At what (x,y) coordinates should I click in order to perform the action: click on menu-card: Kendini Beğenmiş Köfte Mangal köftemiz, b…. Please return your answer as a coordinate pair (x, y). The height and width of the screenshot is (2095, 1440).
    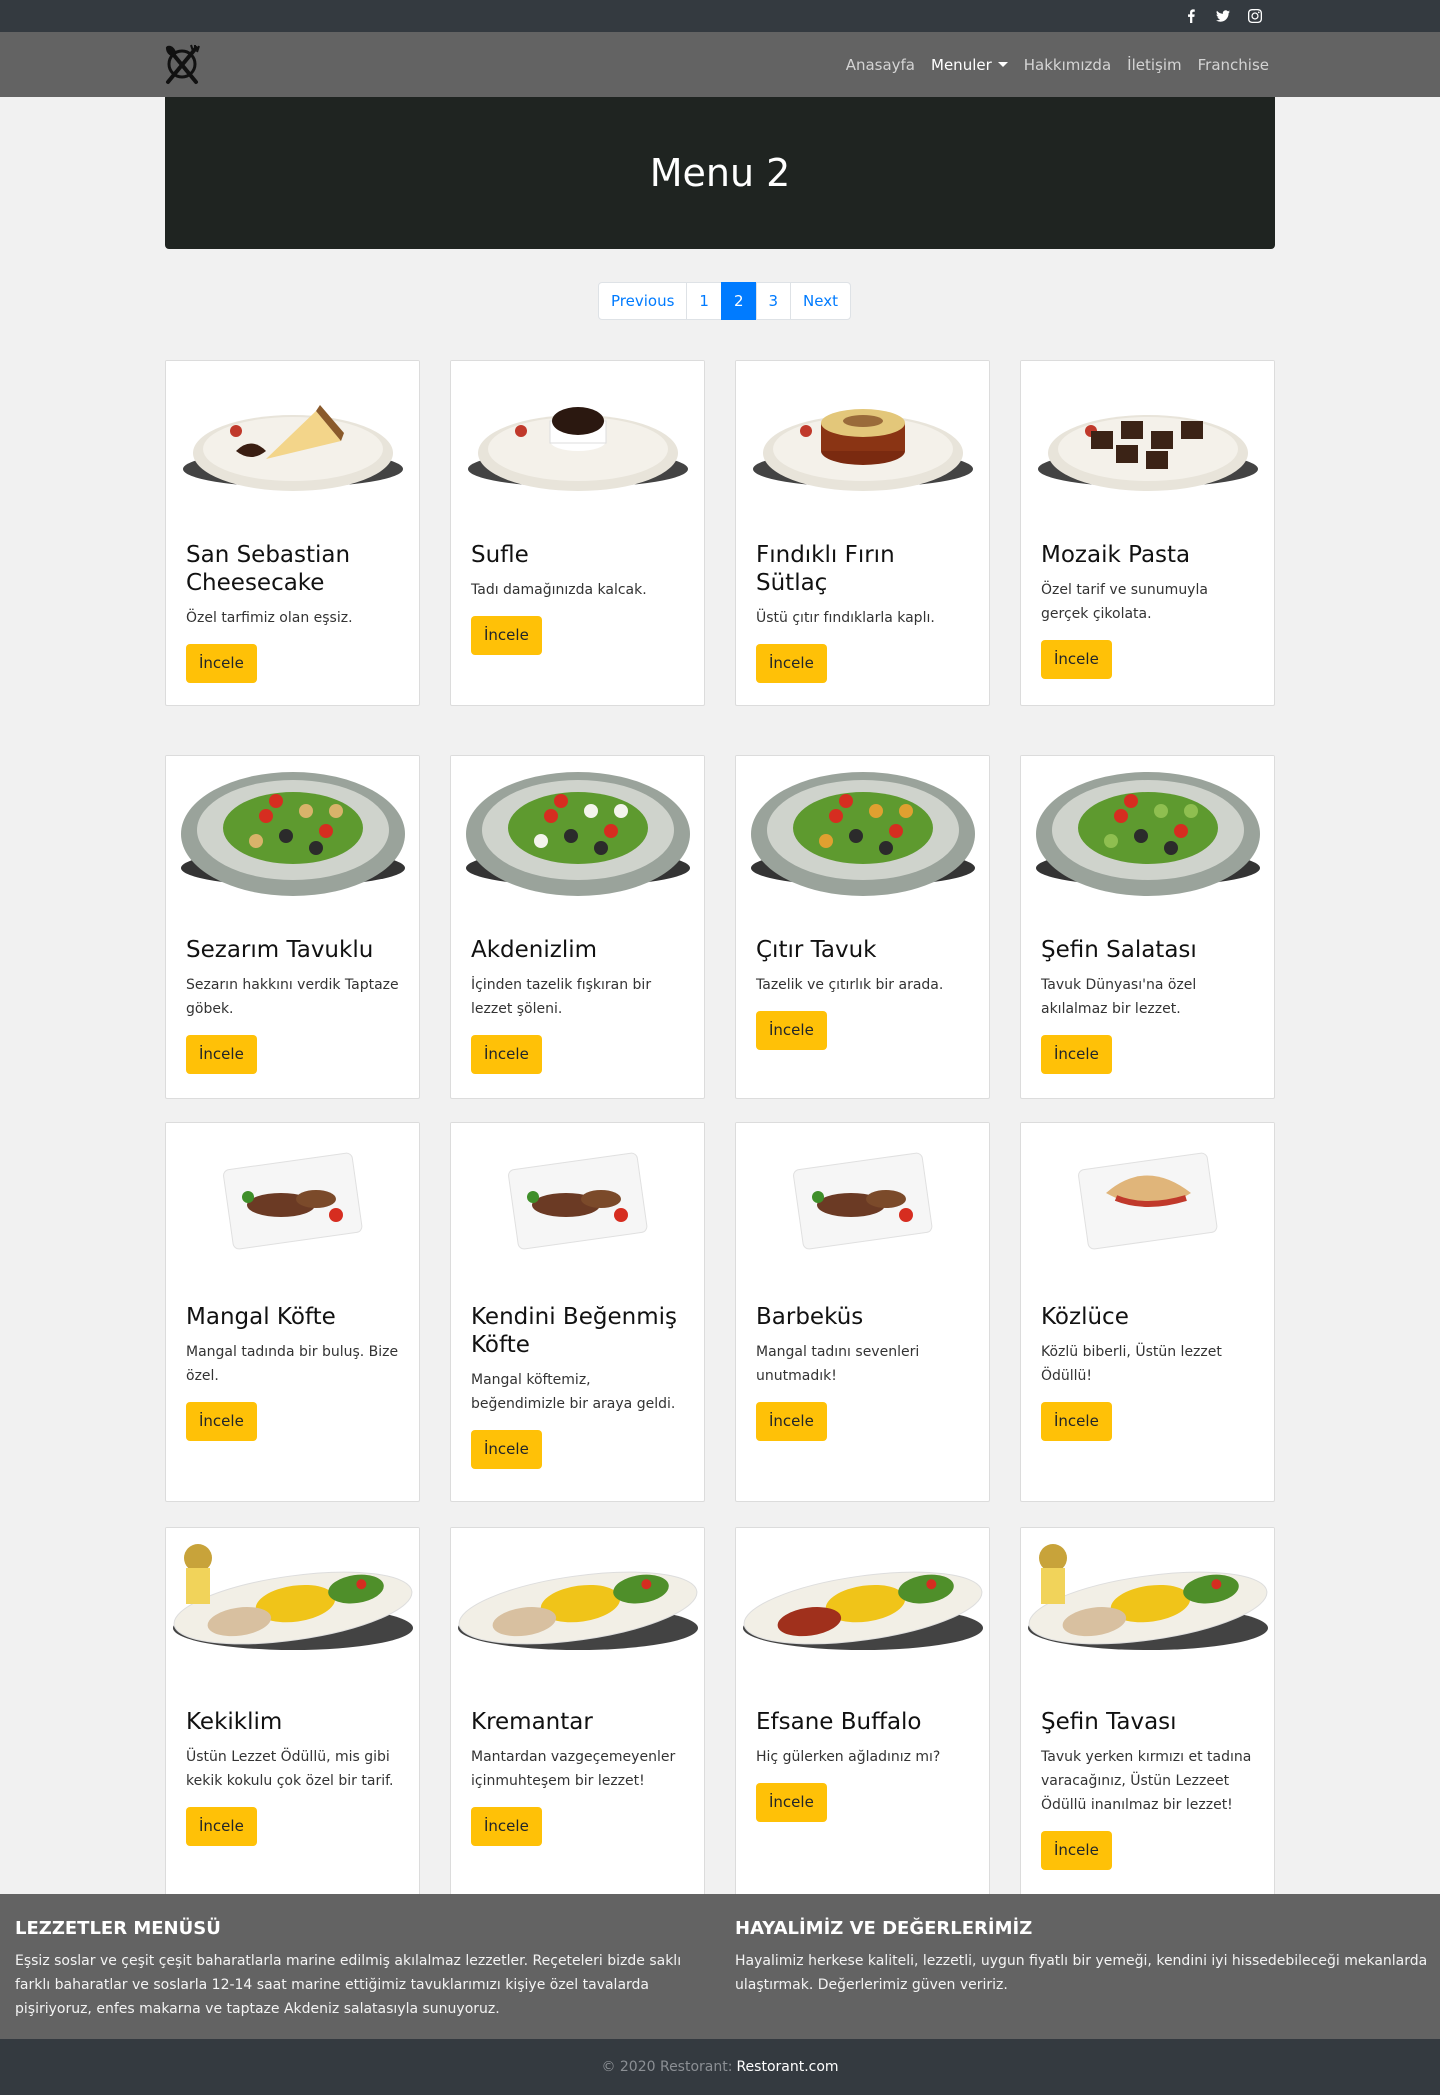
    Looking at the image, I should click on (577, 1312).